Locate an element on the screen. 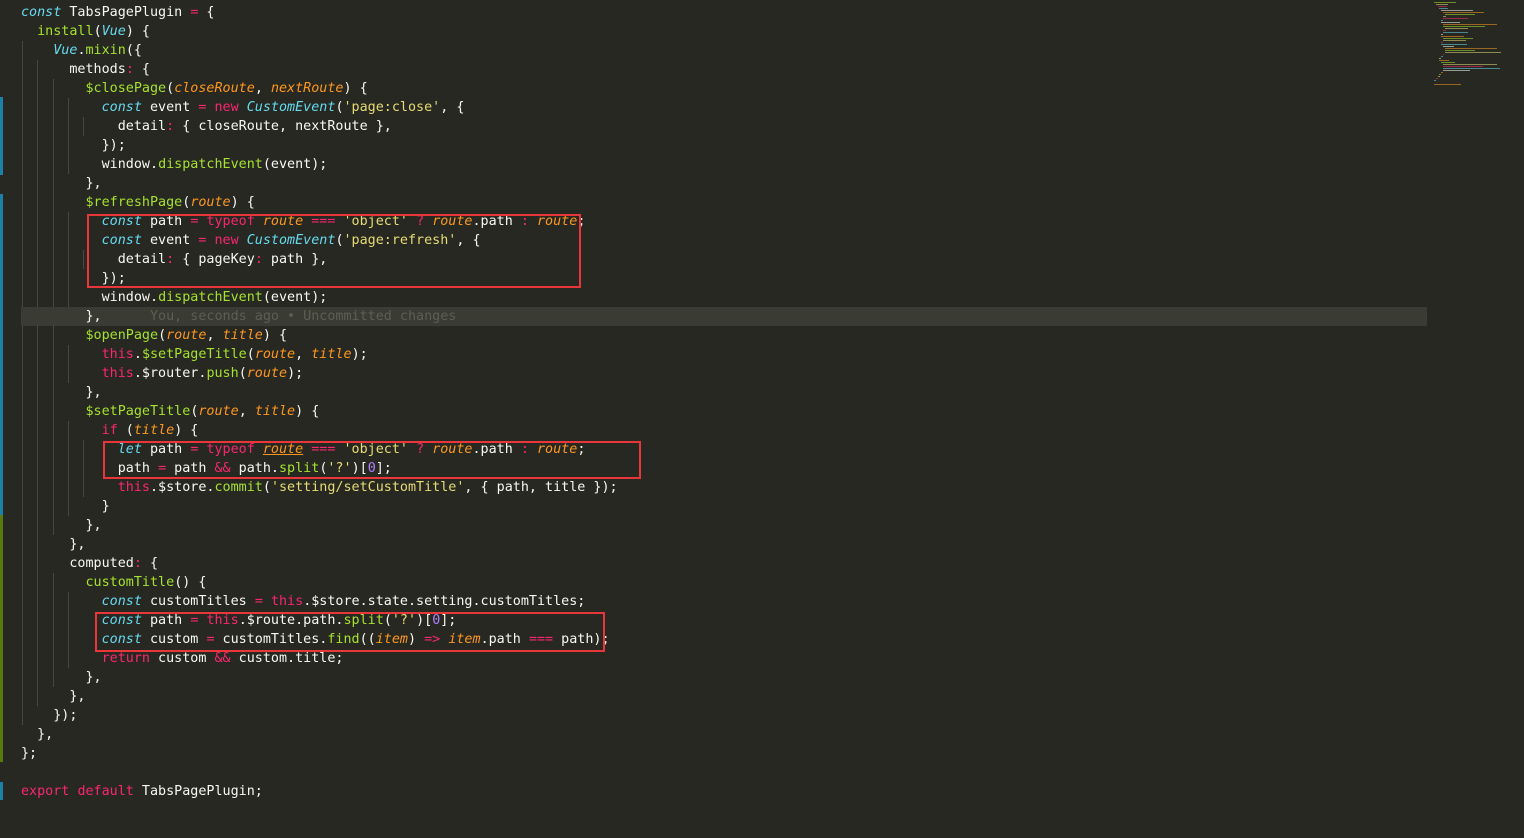 The width and height of the screenshot is (1524, 838). code-line-21: }, is located at coordinates (721, 392).